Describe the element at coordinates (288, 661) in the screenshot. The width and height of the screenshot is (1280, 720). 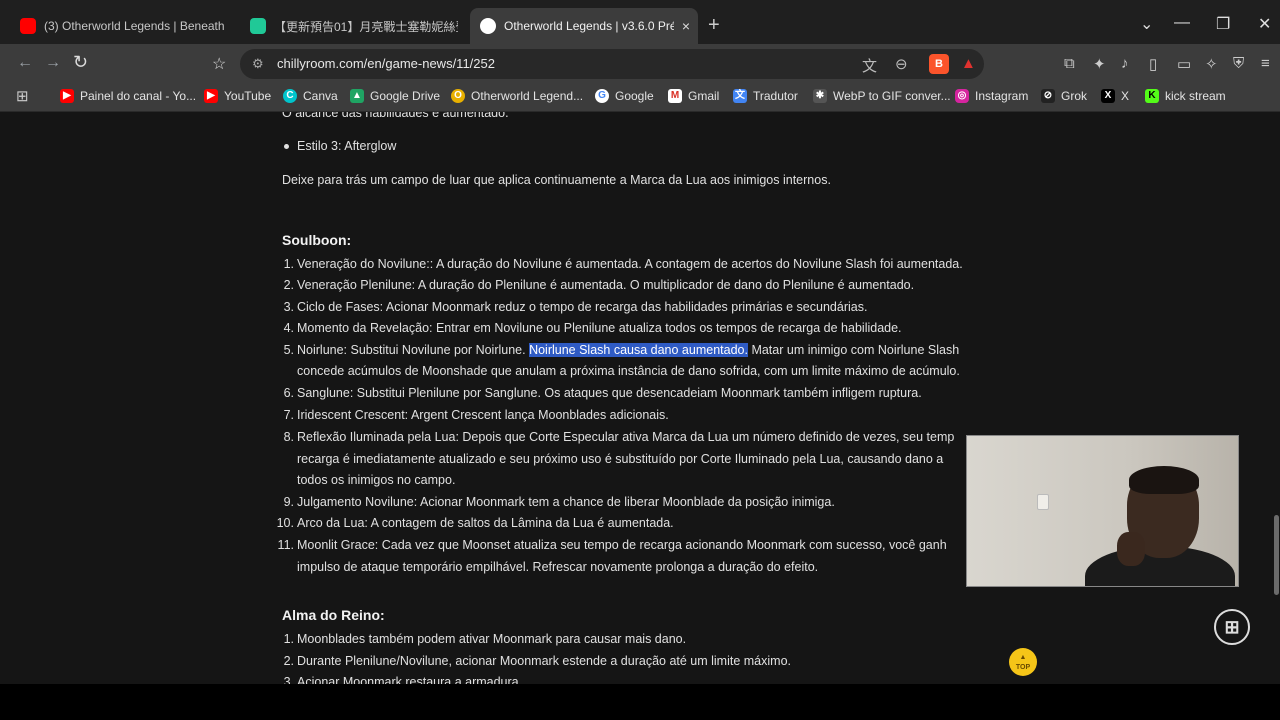
I see `list-number: 2.` at that location.